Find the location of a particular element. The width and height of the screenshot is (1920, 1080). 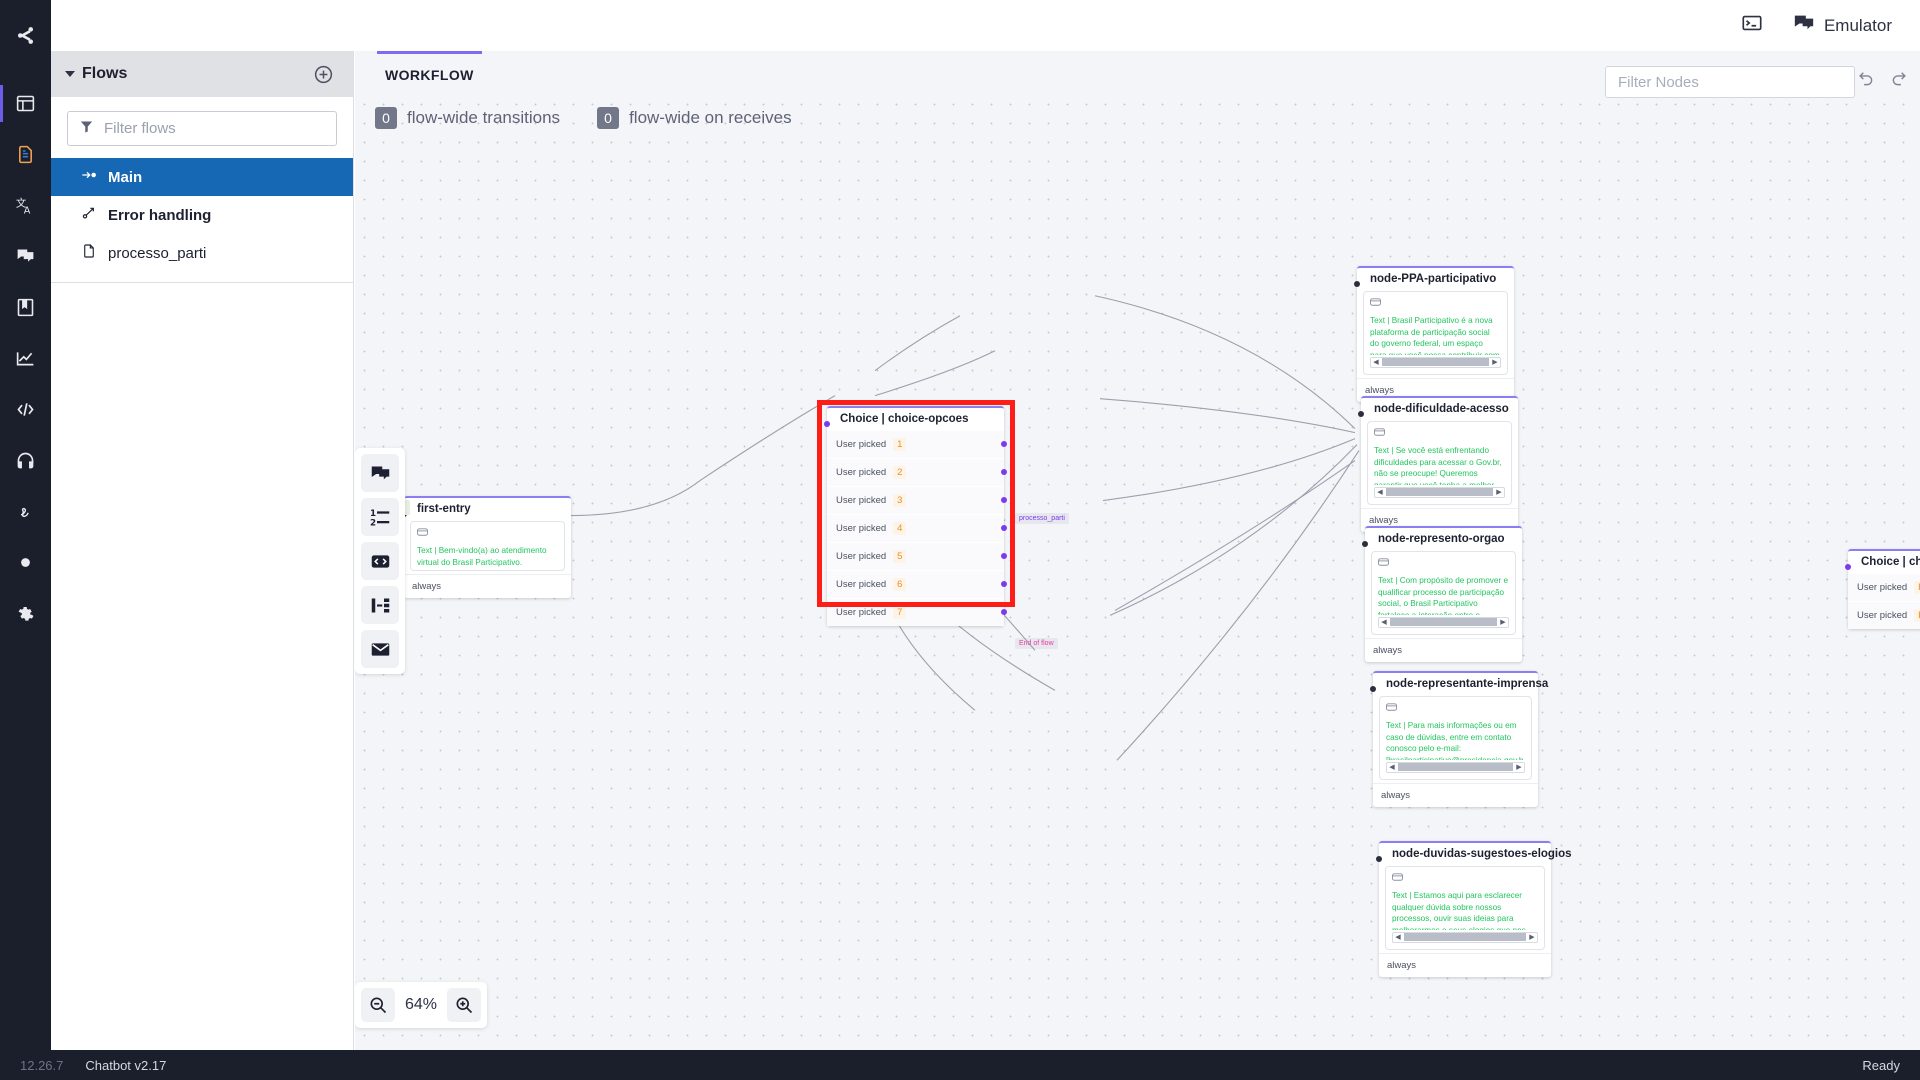

flow-item-processo-parti: processo_parti is located at coordinates (202, 253).